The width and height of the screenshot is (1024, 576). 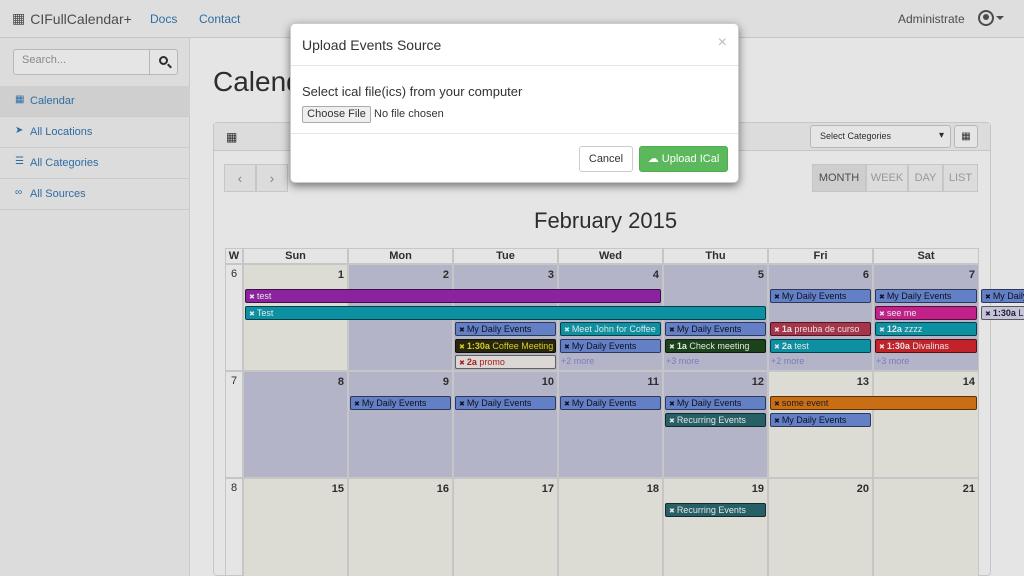 I want to click on cancel-button: Cancel, so click(x=606, y=159).